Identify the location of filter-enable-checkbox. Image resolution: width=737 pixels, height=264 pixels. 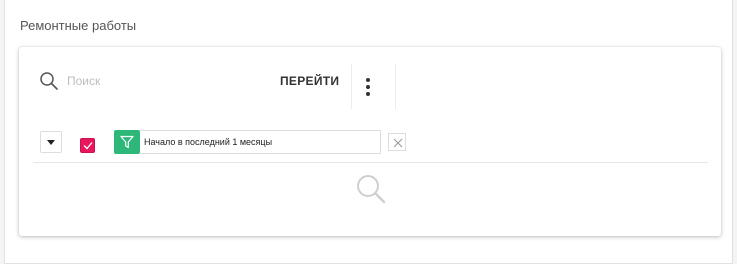
(87, 145).